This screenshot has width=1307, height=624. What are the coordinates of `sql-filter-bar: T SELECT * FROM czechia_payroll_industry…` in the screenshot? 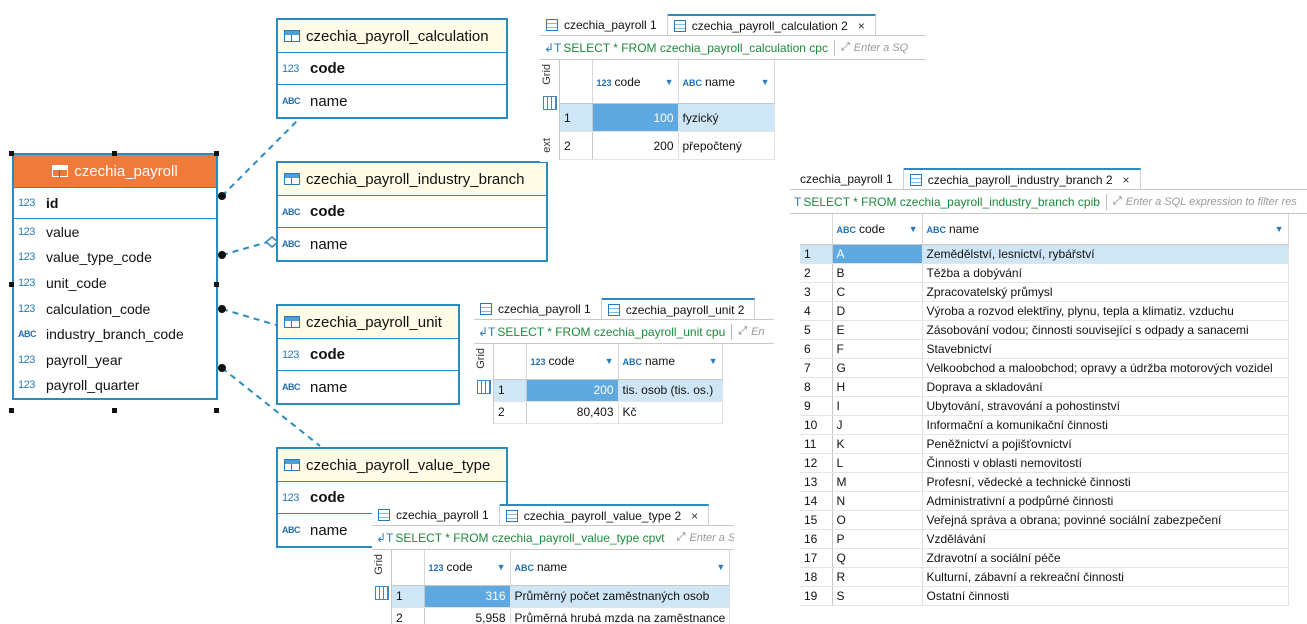 It's located at (1048, 202).